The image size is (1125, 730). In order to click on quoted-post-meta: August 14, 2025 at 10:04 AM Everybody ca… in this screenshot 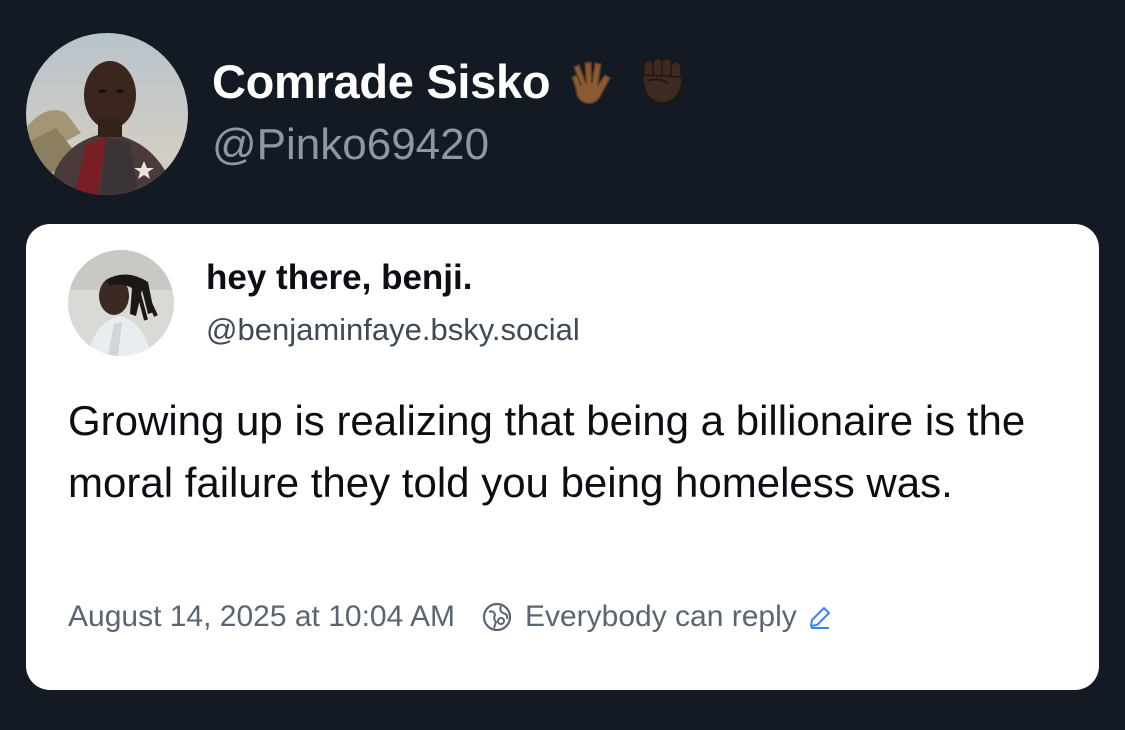, I will do `click(450, 617)`.